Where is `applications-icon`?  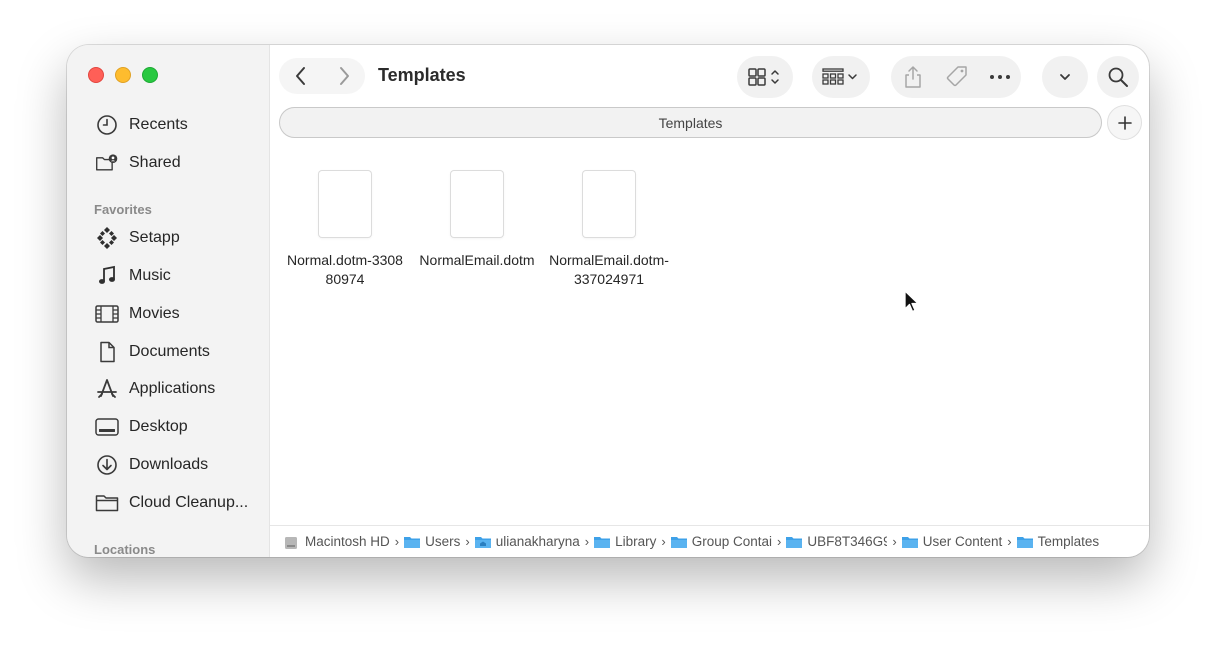 applications-icon is located at coordinates (107, 389).